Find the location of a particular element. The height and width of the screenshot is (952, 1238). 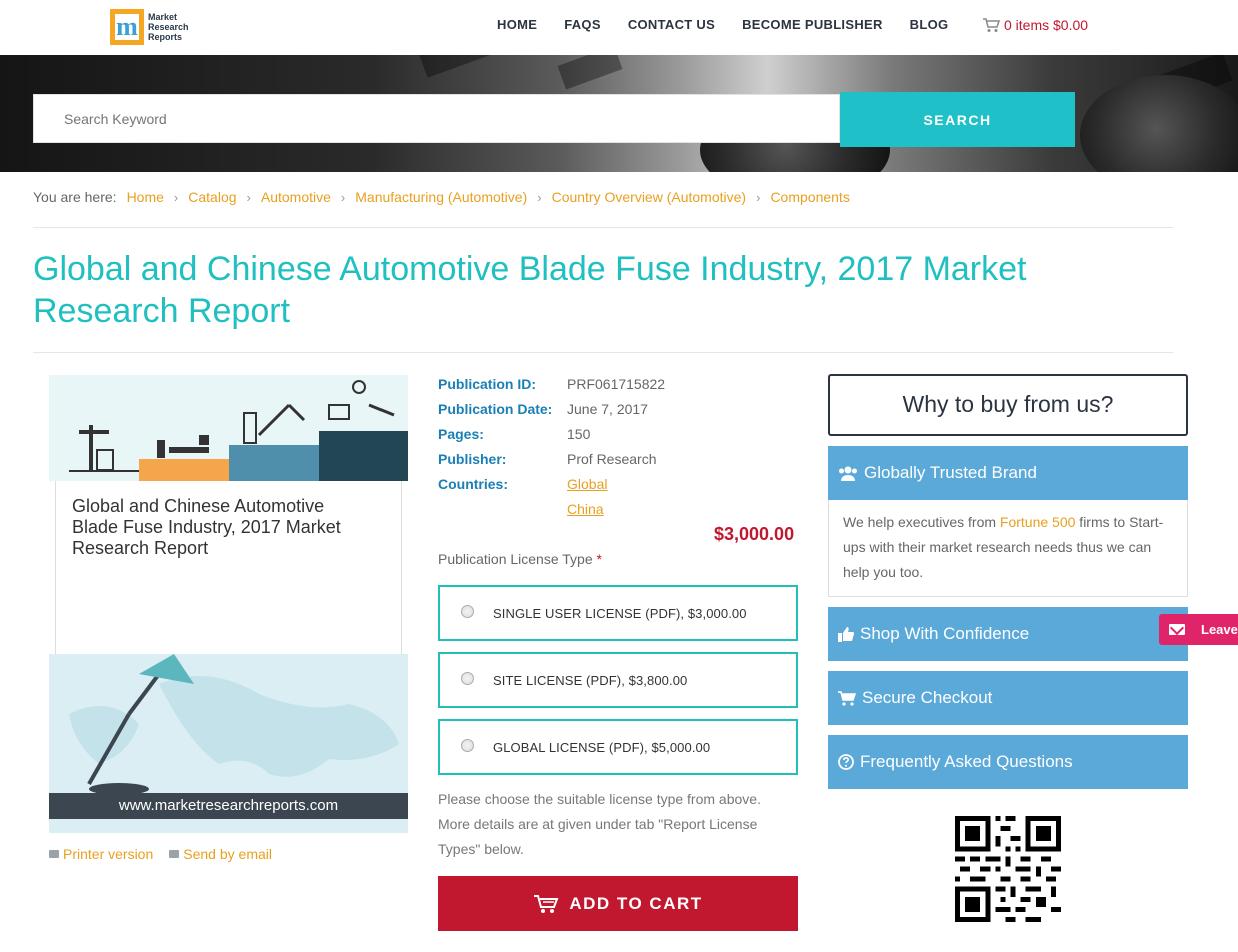

cover-actions: Printer version Send by email is located at coordinates (160, 854).